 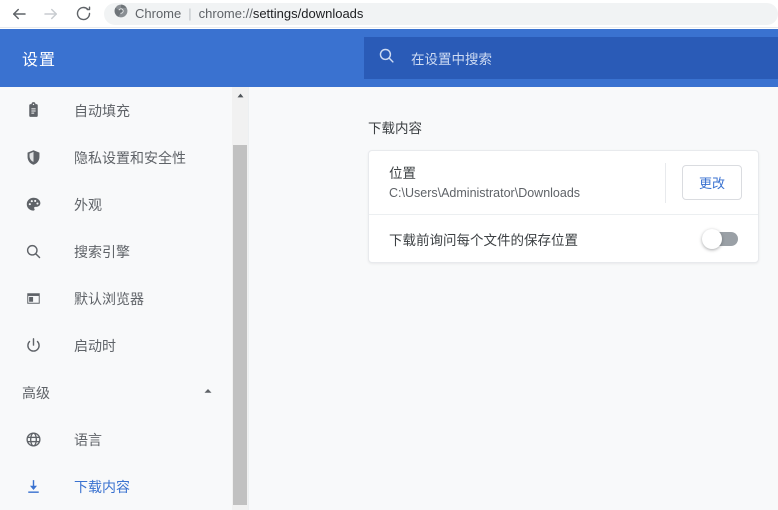 I want to click on sidebar-scrollbar, so click(x=240, y=298).